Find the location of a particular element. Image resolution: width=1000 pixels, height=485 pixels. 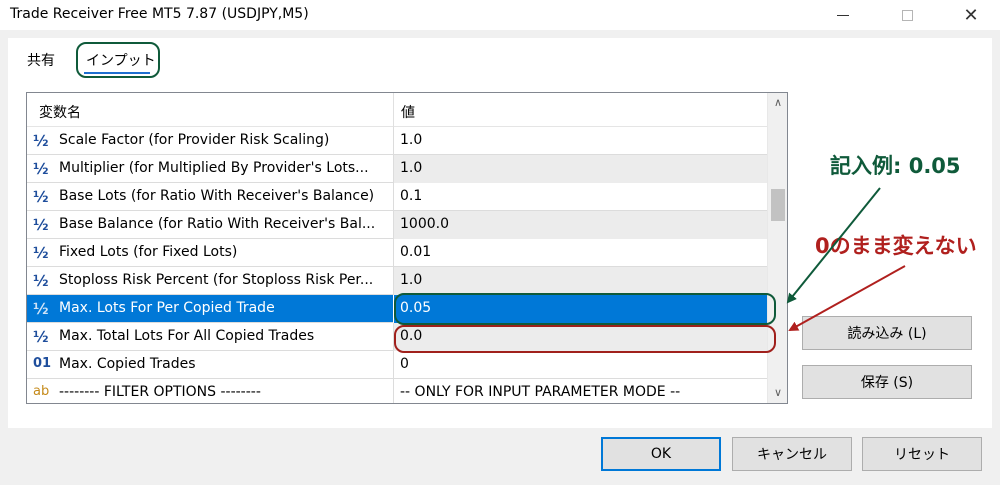

example-arrow is located at coordinates (833, 245).